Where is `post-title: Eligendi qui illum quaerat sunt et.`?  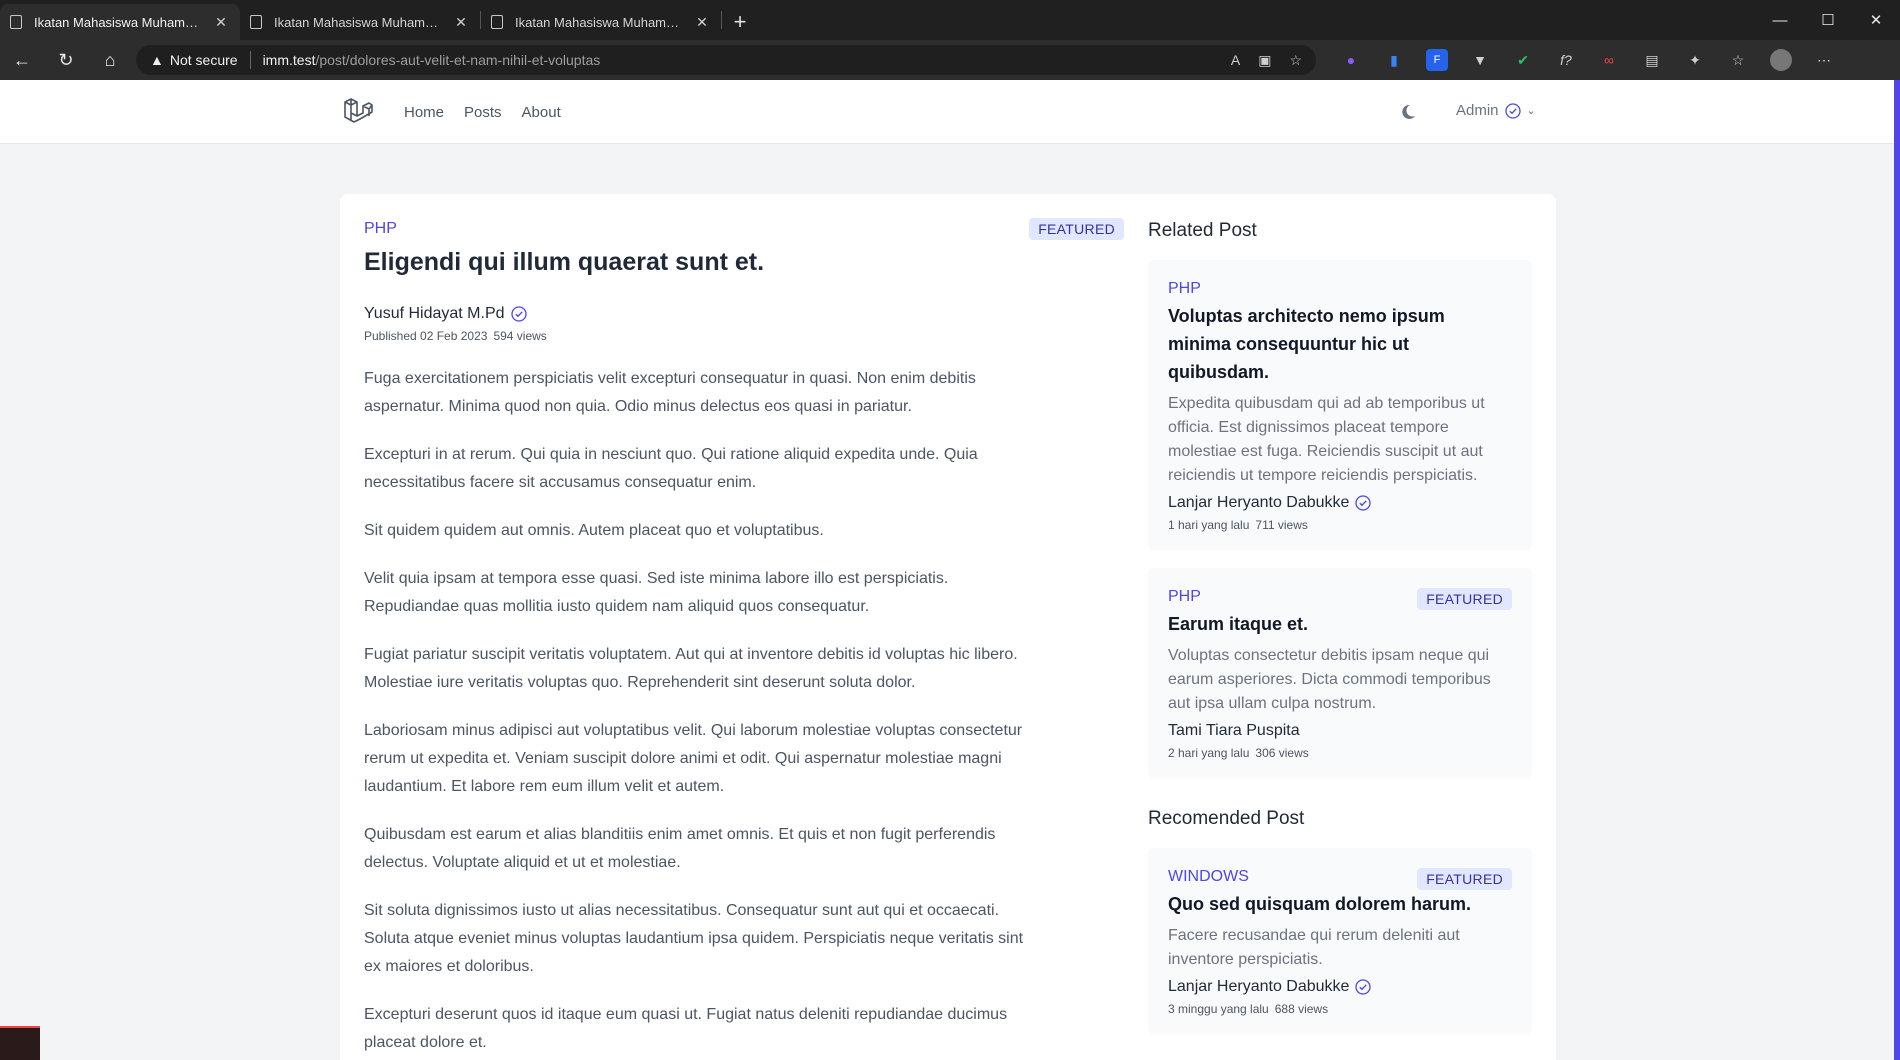
post-title: Eligendi qui illum quaerat sunt et. is located at coordinates (564, 262).